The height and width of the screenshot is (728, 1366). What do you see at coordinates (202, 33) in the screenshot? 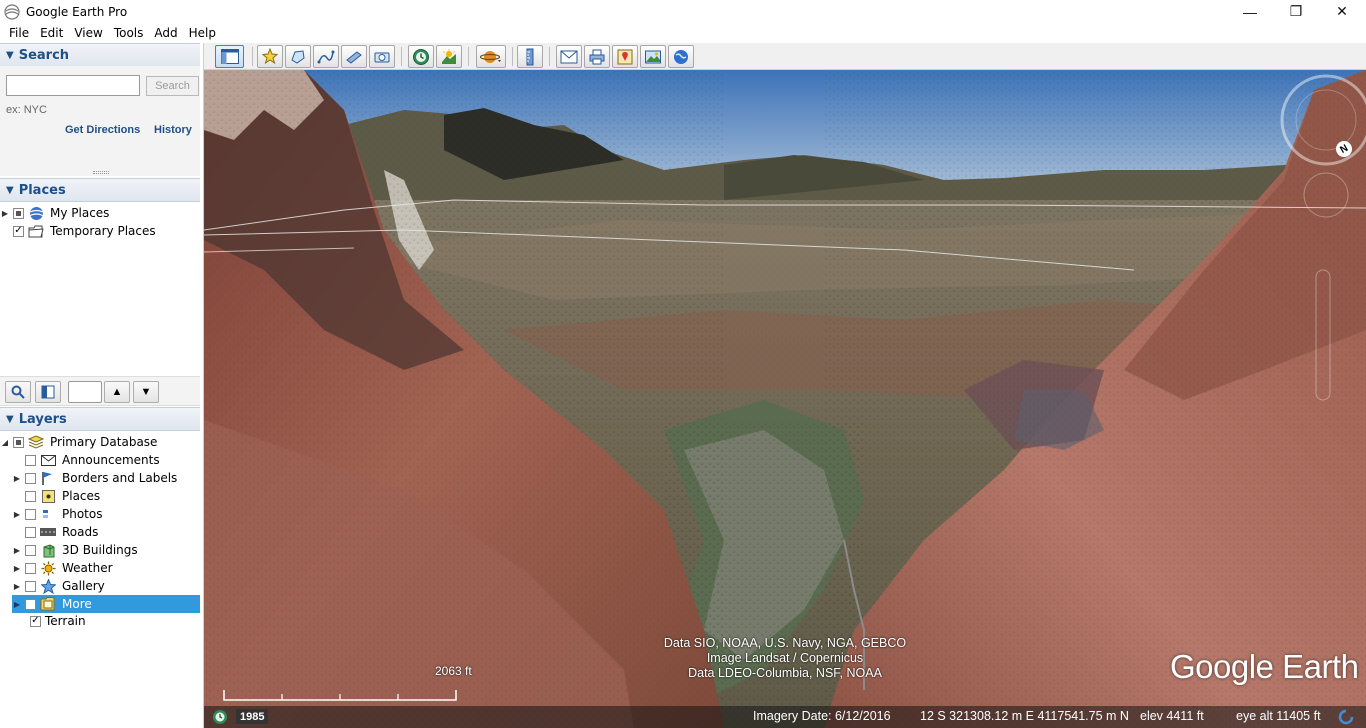
I see `menu-help: Help` at bounding box center [202, 33].